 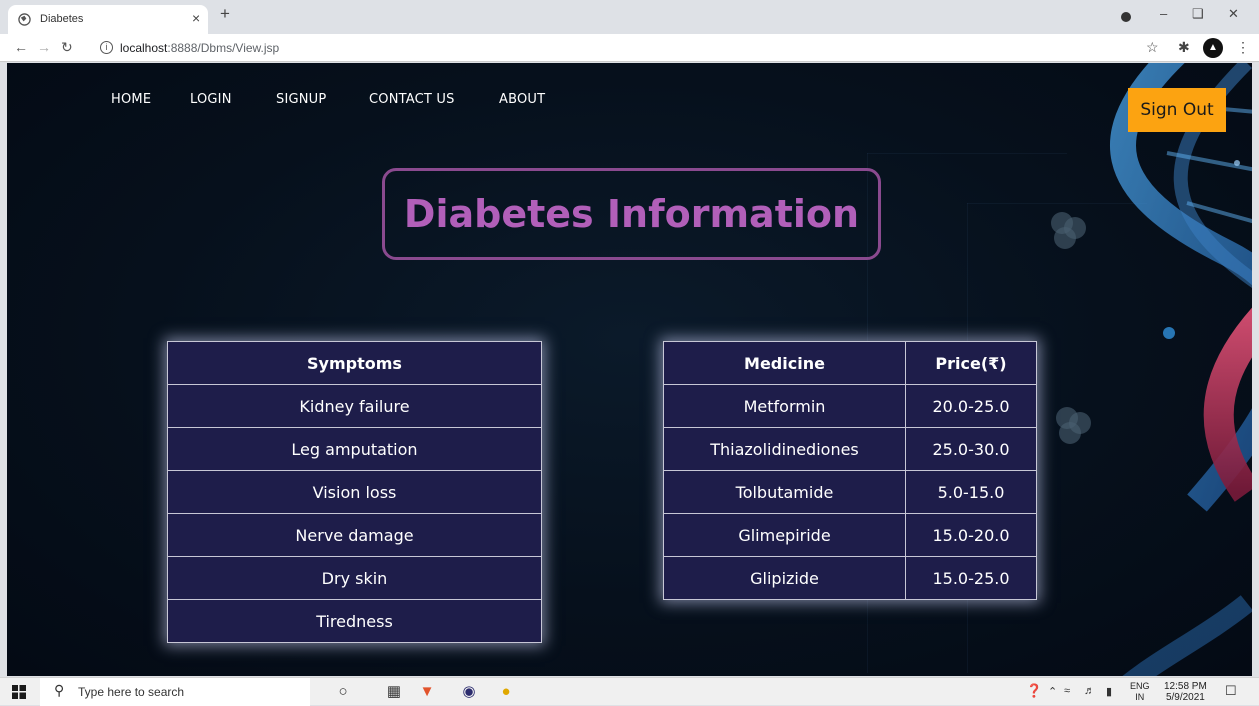 What do you see at coordinates (131, 692) in the screenshot?
I see `taskbar-search-placeholder: Type here to search` at bounding box center [131, 692].